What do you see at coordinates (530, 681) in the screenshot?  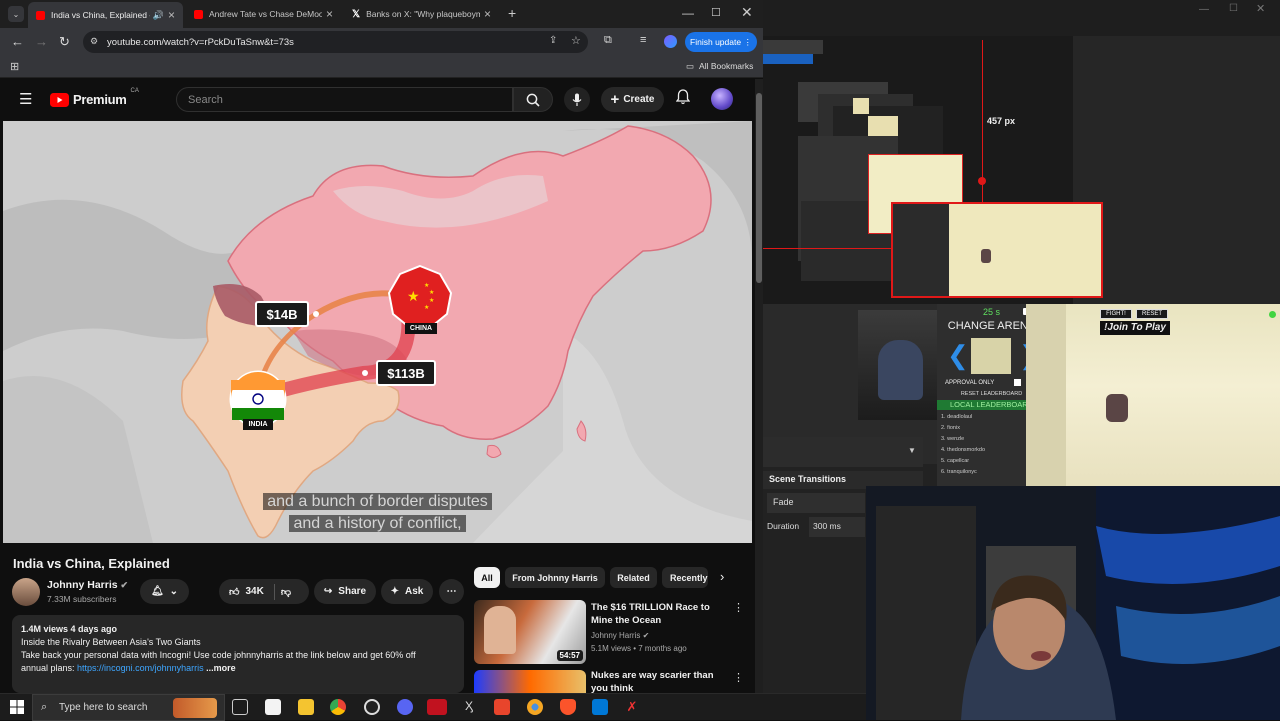 I see `recommendation-thumbnail` at bounding box center [530, 681].